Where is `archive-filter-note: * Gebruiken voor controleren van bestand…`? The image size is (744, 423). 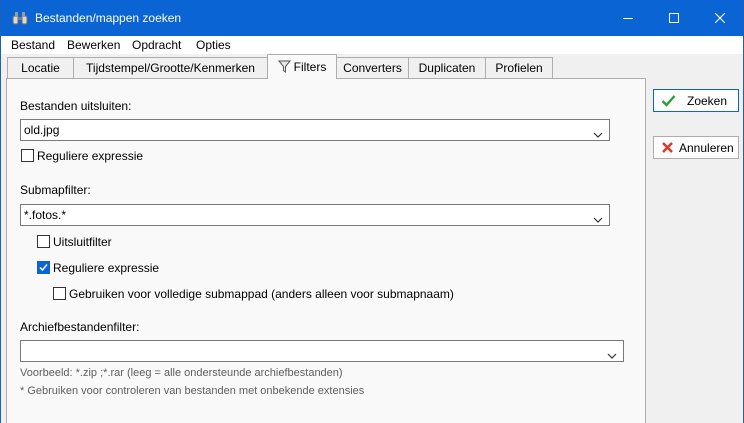
archive-filter-note: * Gebruiken voor controleren van bestand… is located at coordinates (192, 391).